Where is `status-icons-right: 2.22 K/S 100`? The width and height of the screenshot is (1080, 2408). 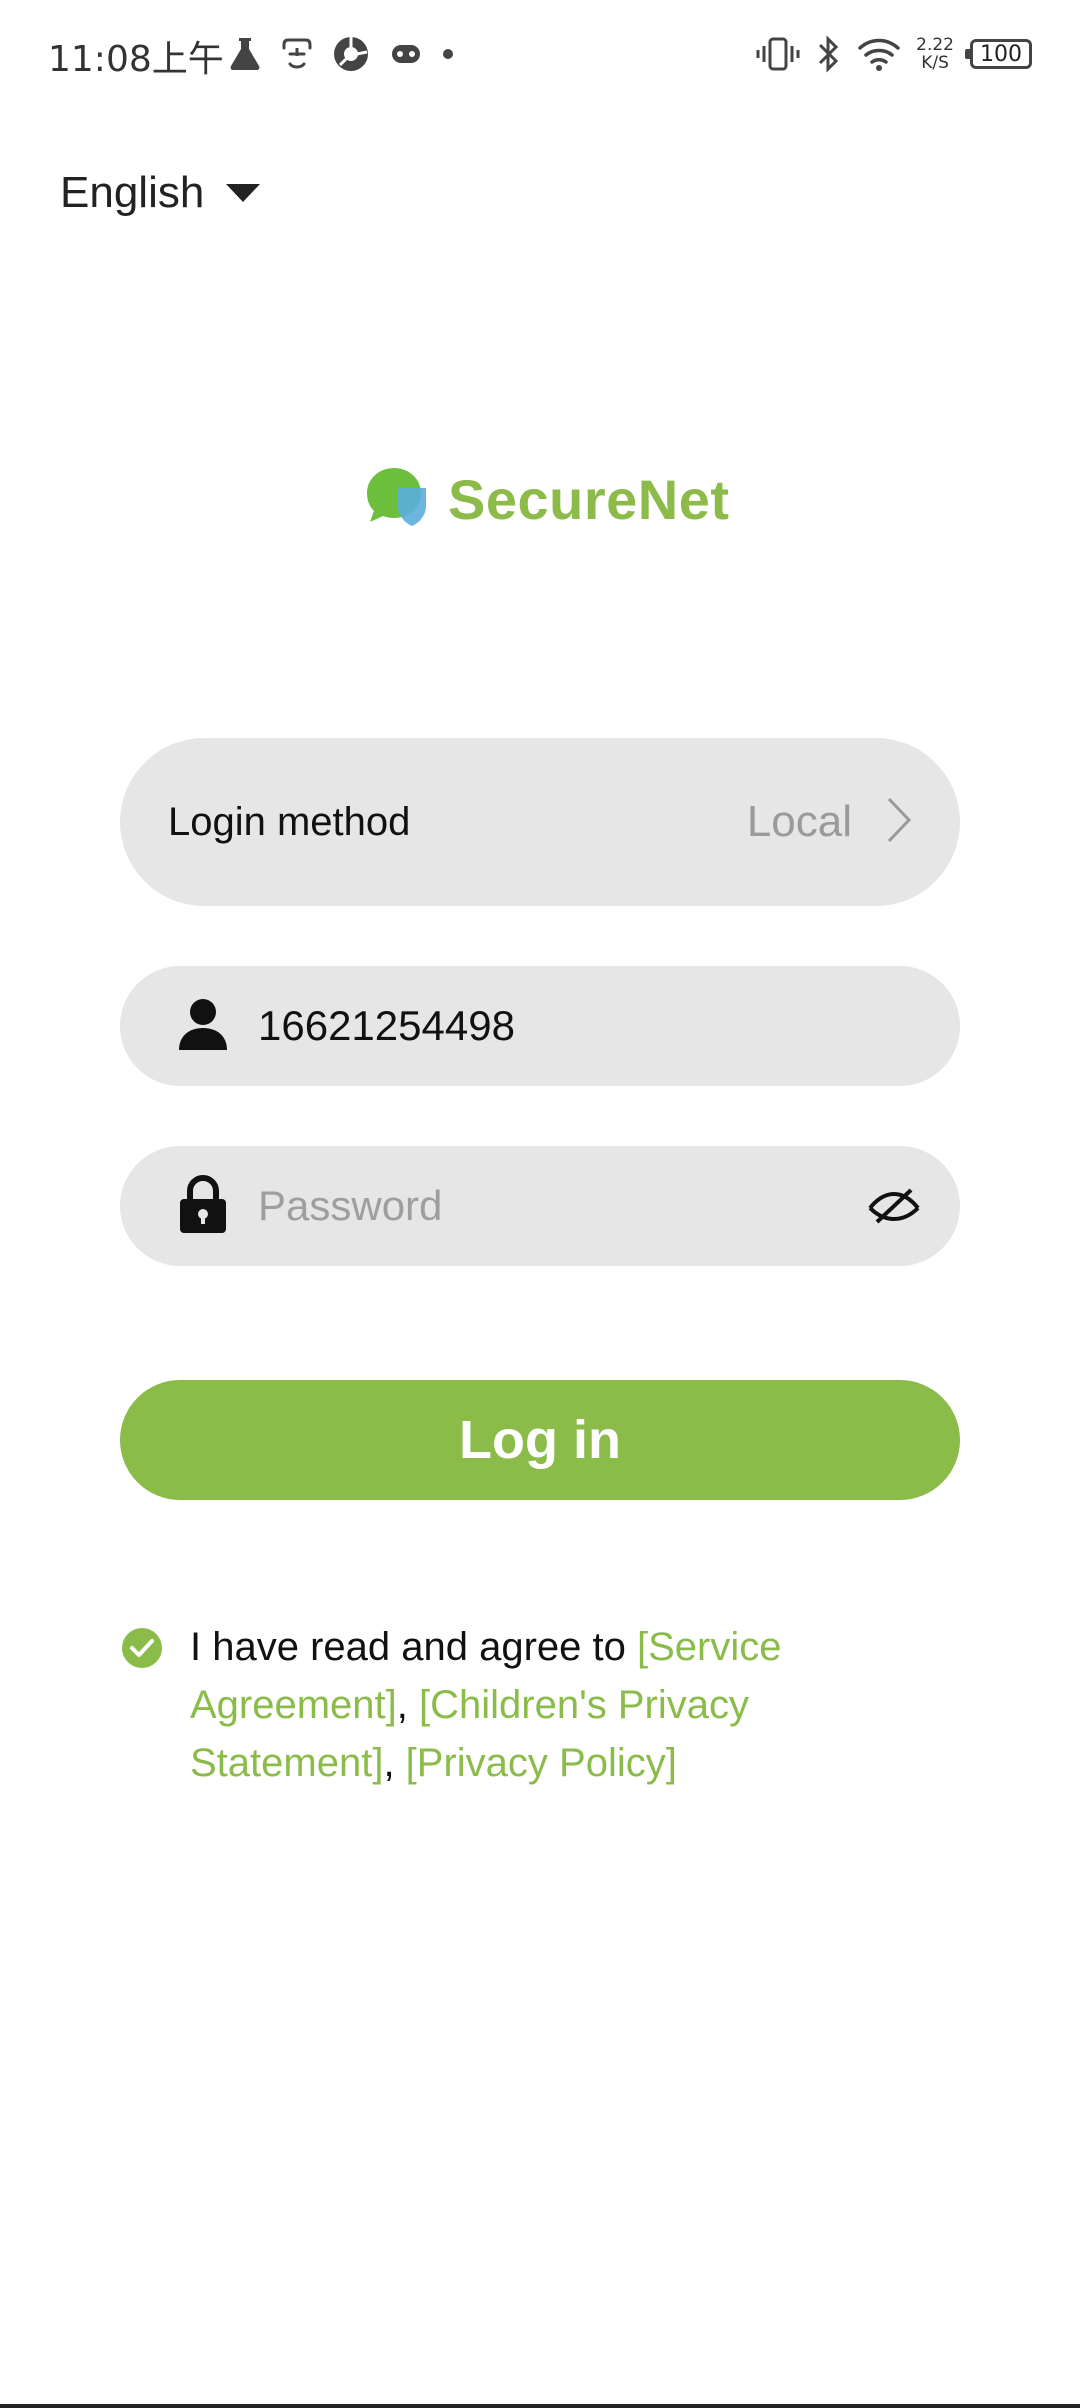 status-icons-right: 2.22 K/S 100 is located at coordinates (894, 54).